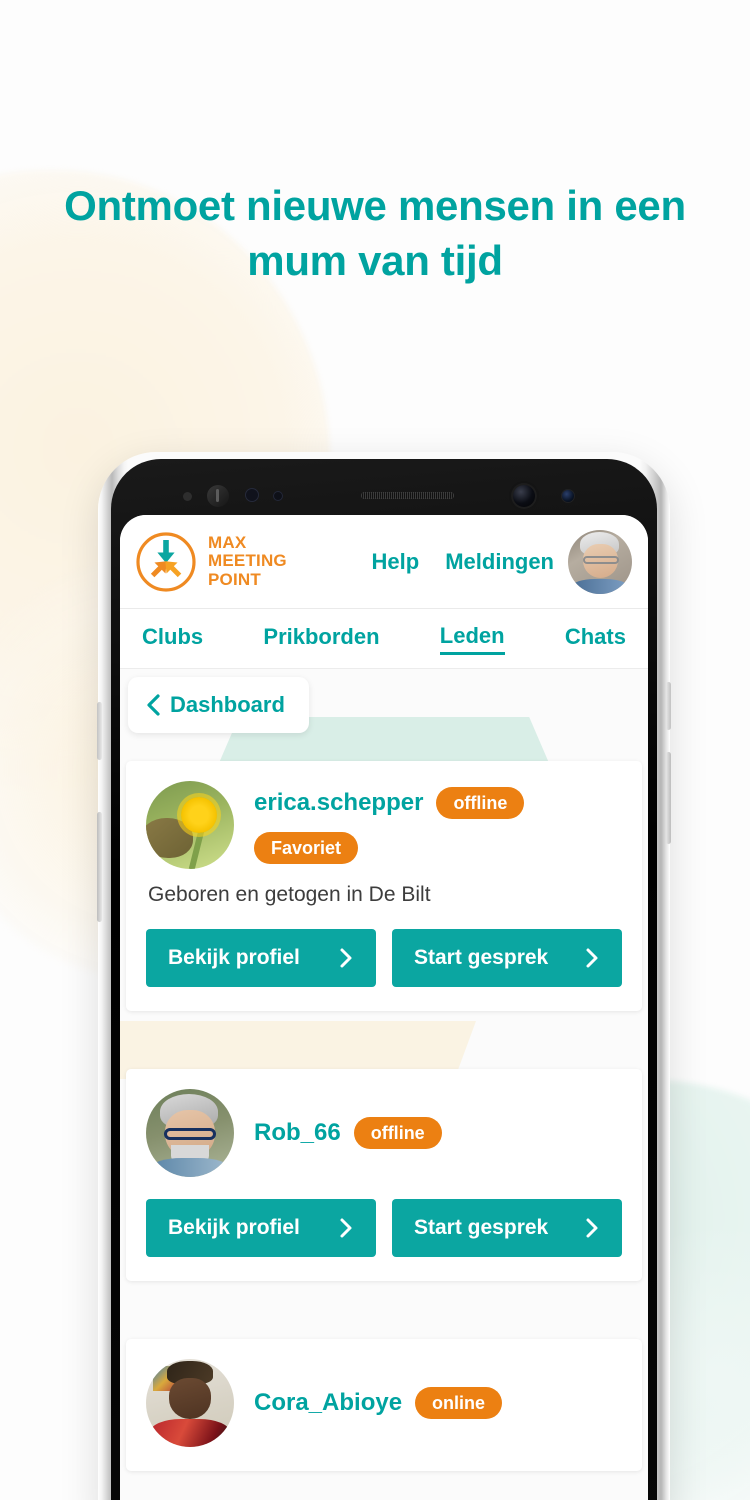  I want to click on member-bio: Geboren en getogen in De Bilt, so click(289, 894).